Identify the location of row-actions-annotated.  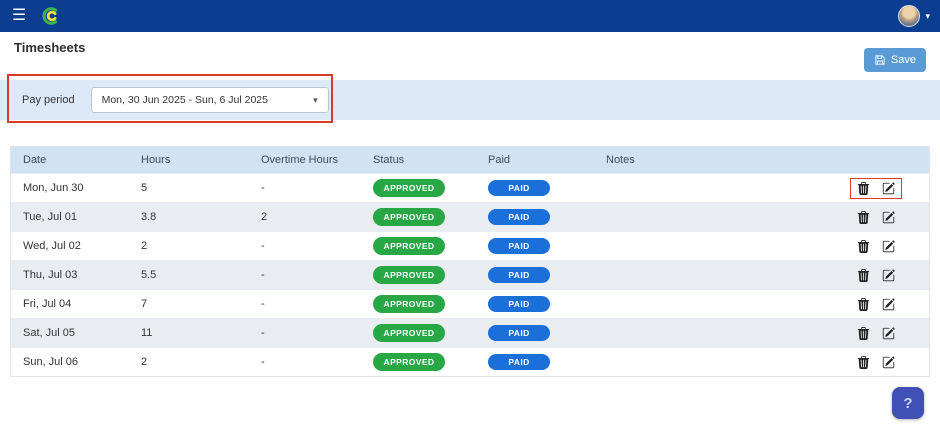
(875, 188).